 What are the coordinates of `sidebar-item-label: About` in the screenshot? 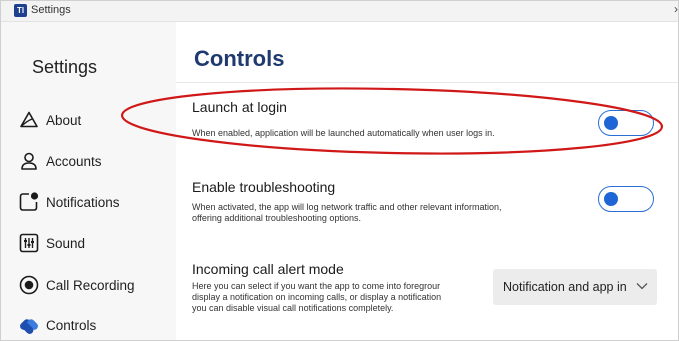 It's located at (64, 120).